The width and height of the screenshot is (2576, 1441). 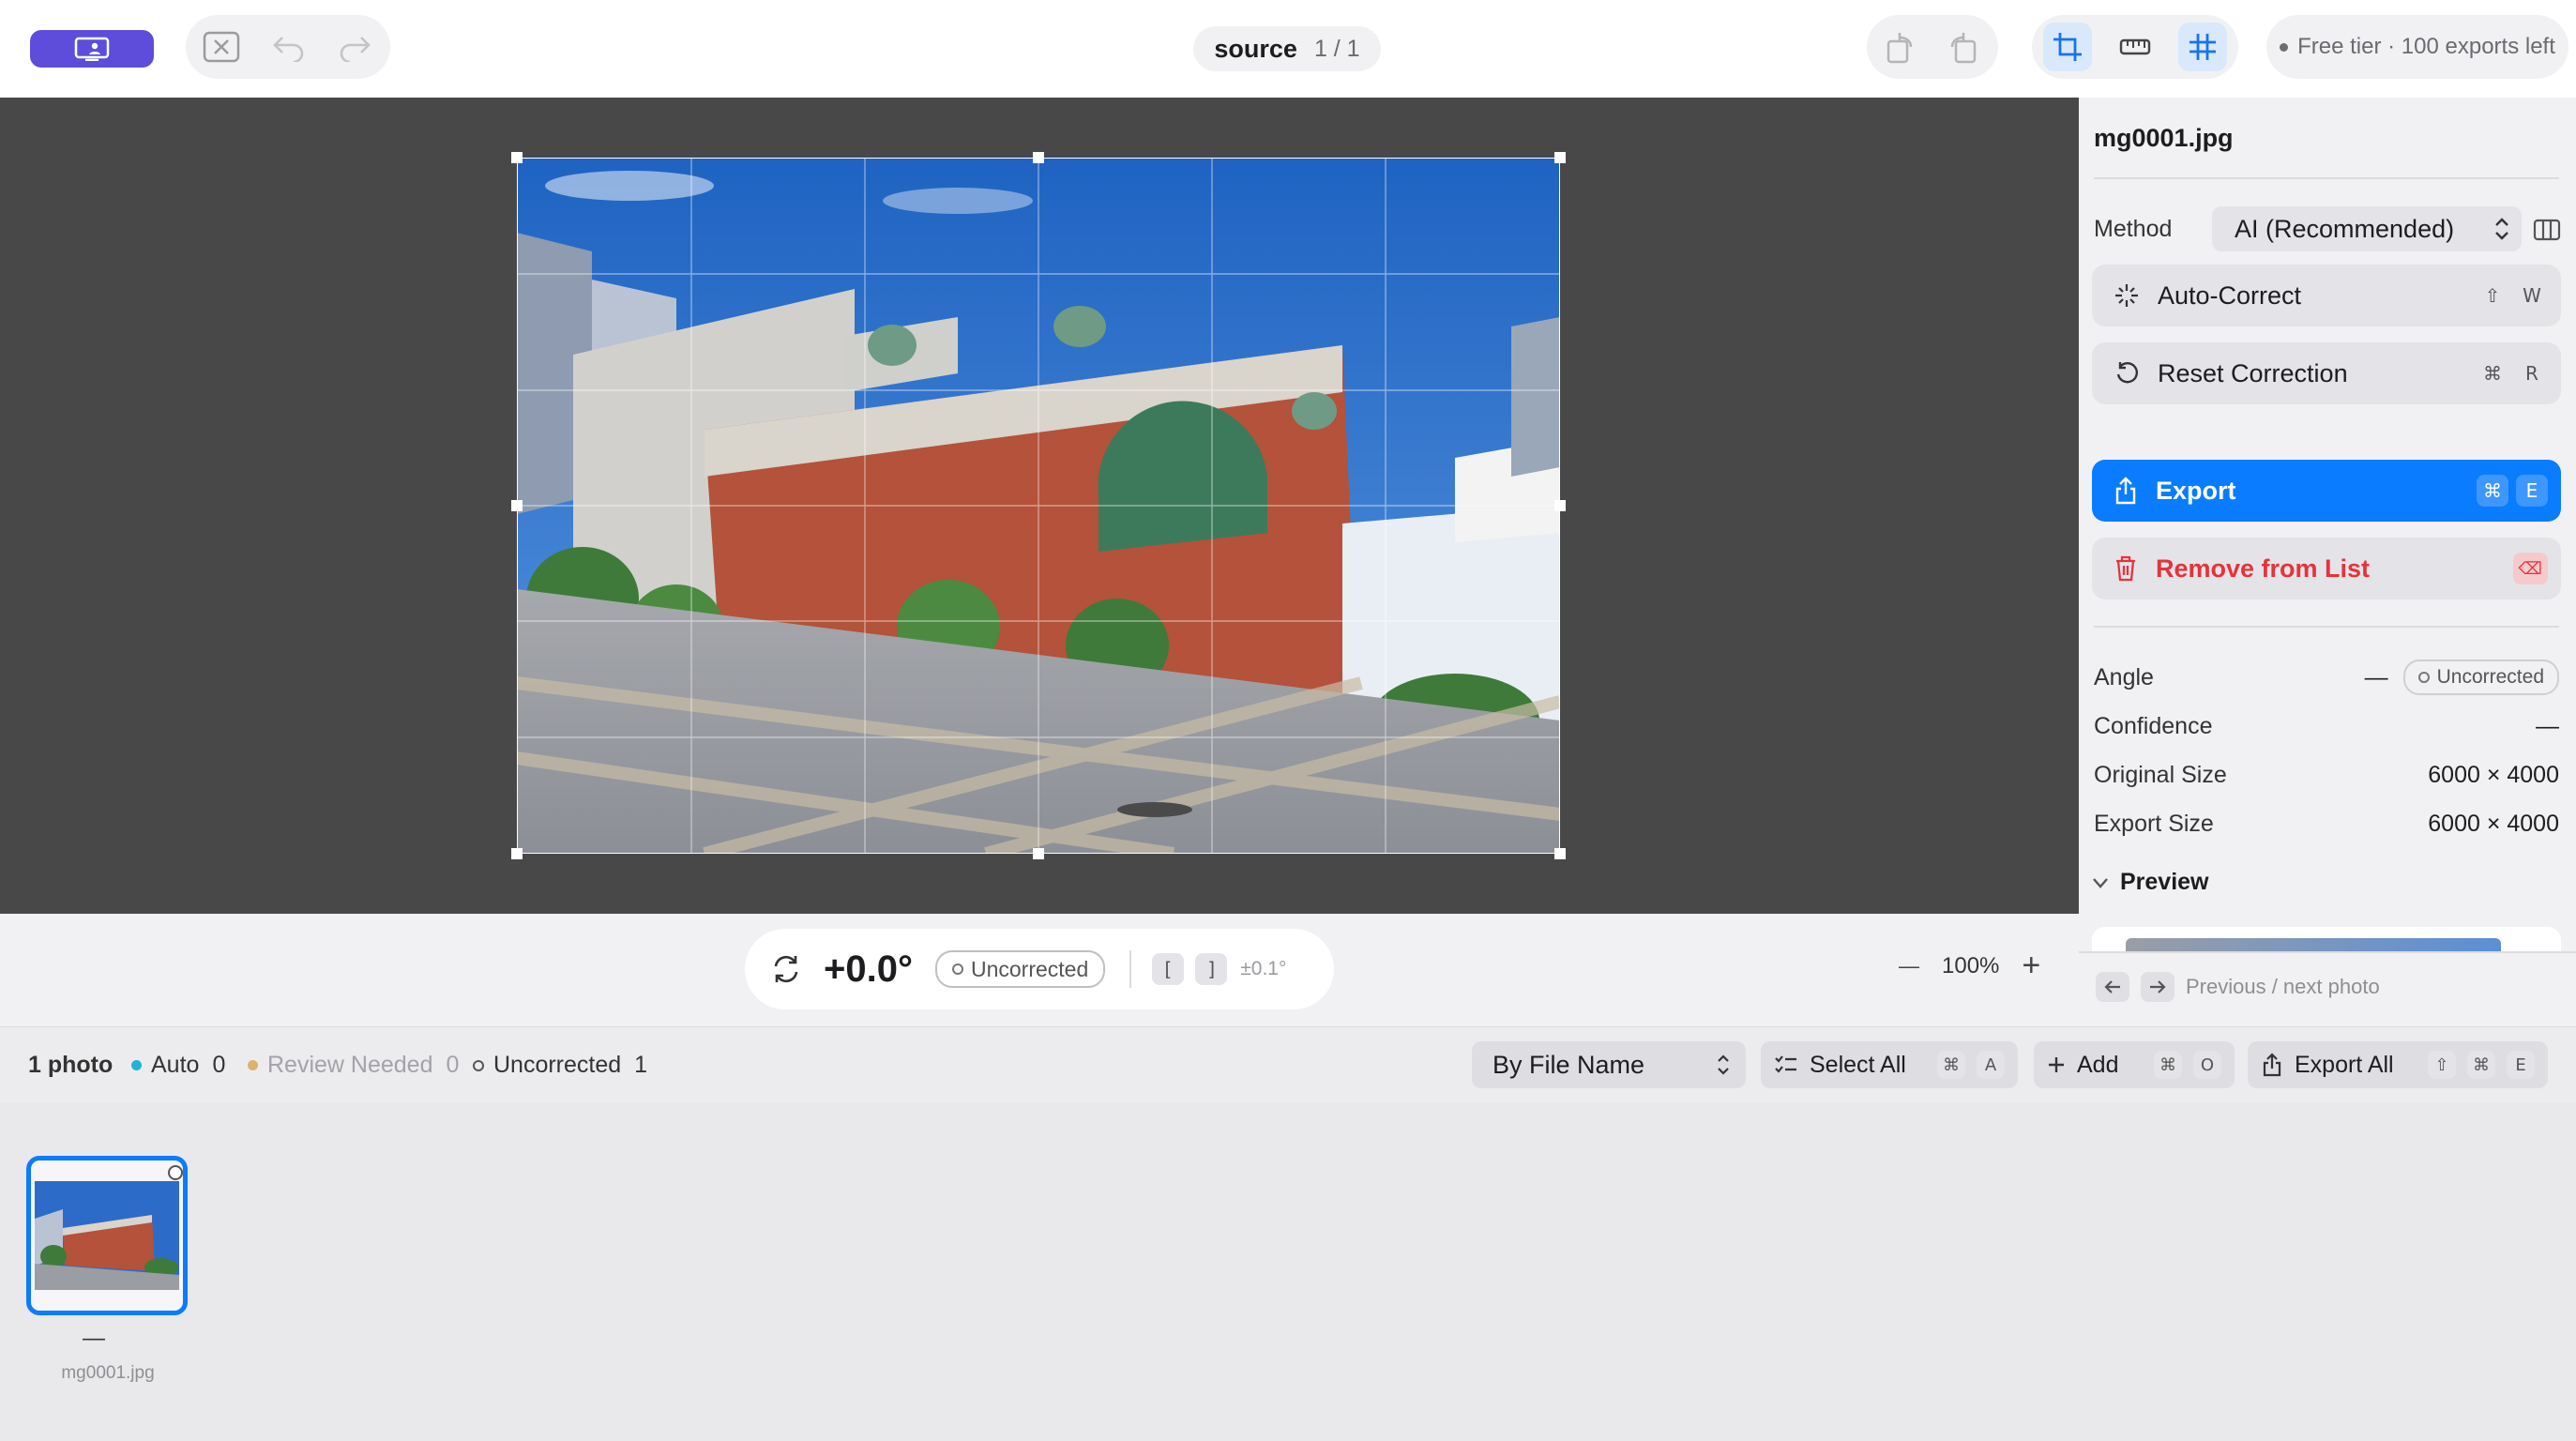 I want to click on adjustment-bar: +0.0° Uncorrected [ ] ±0.1° — 100% +, so click(x=1039, y=970).